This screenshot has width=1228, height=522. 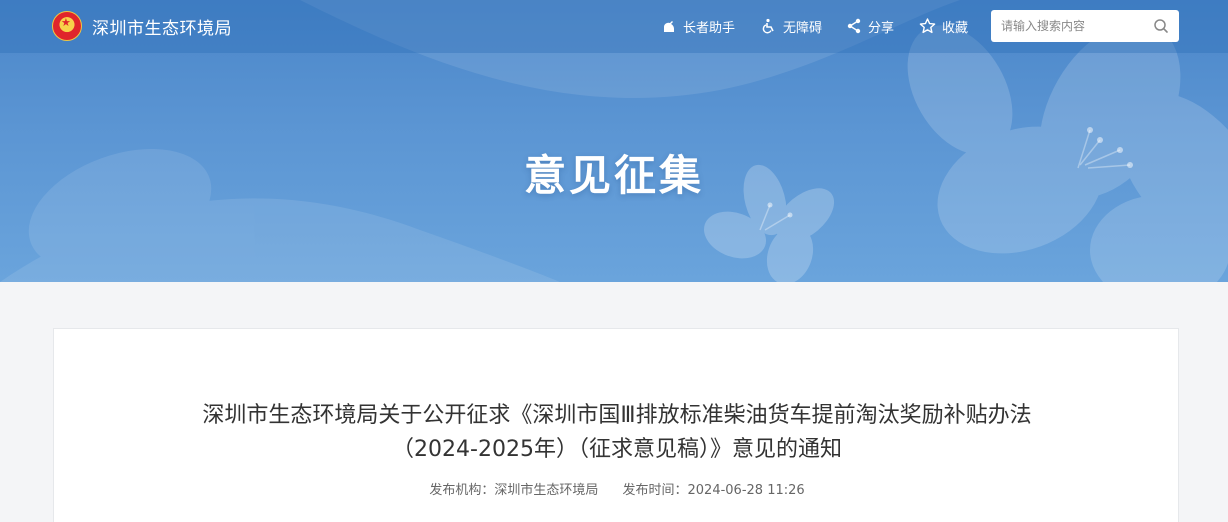 What do you see at coordinates (617, 488) in the screenshot?
I see `article-meta: 发布机构：深圳市生态环境局 发布时间：2024-06-28 11:26` at bounding box center [617, 488].